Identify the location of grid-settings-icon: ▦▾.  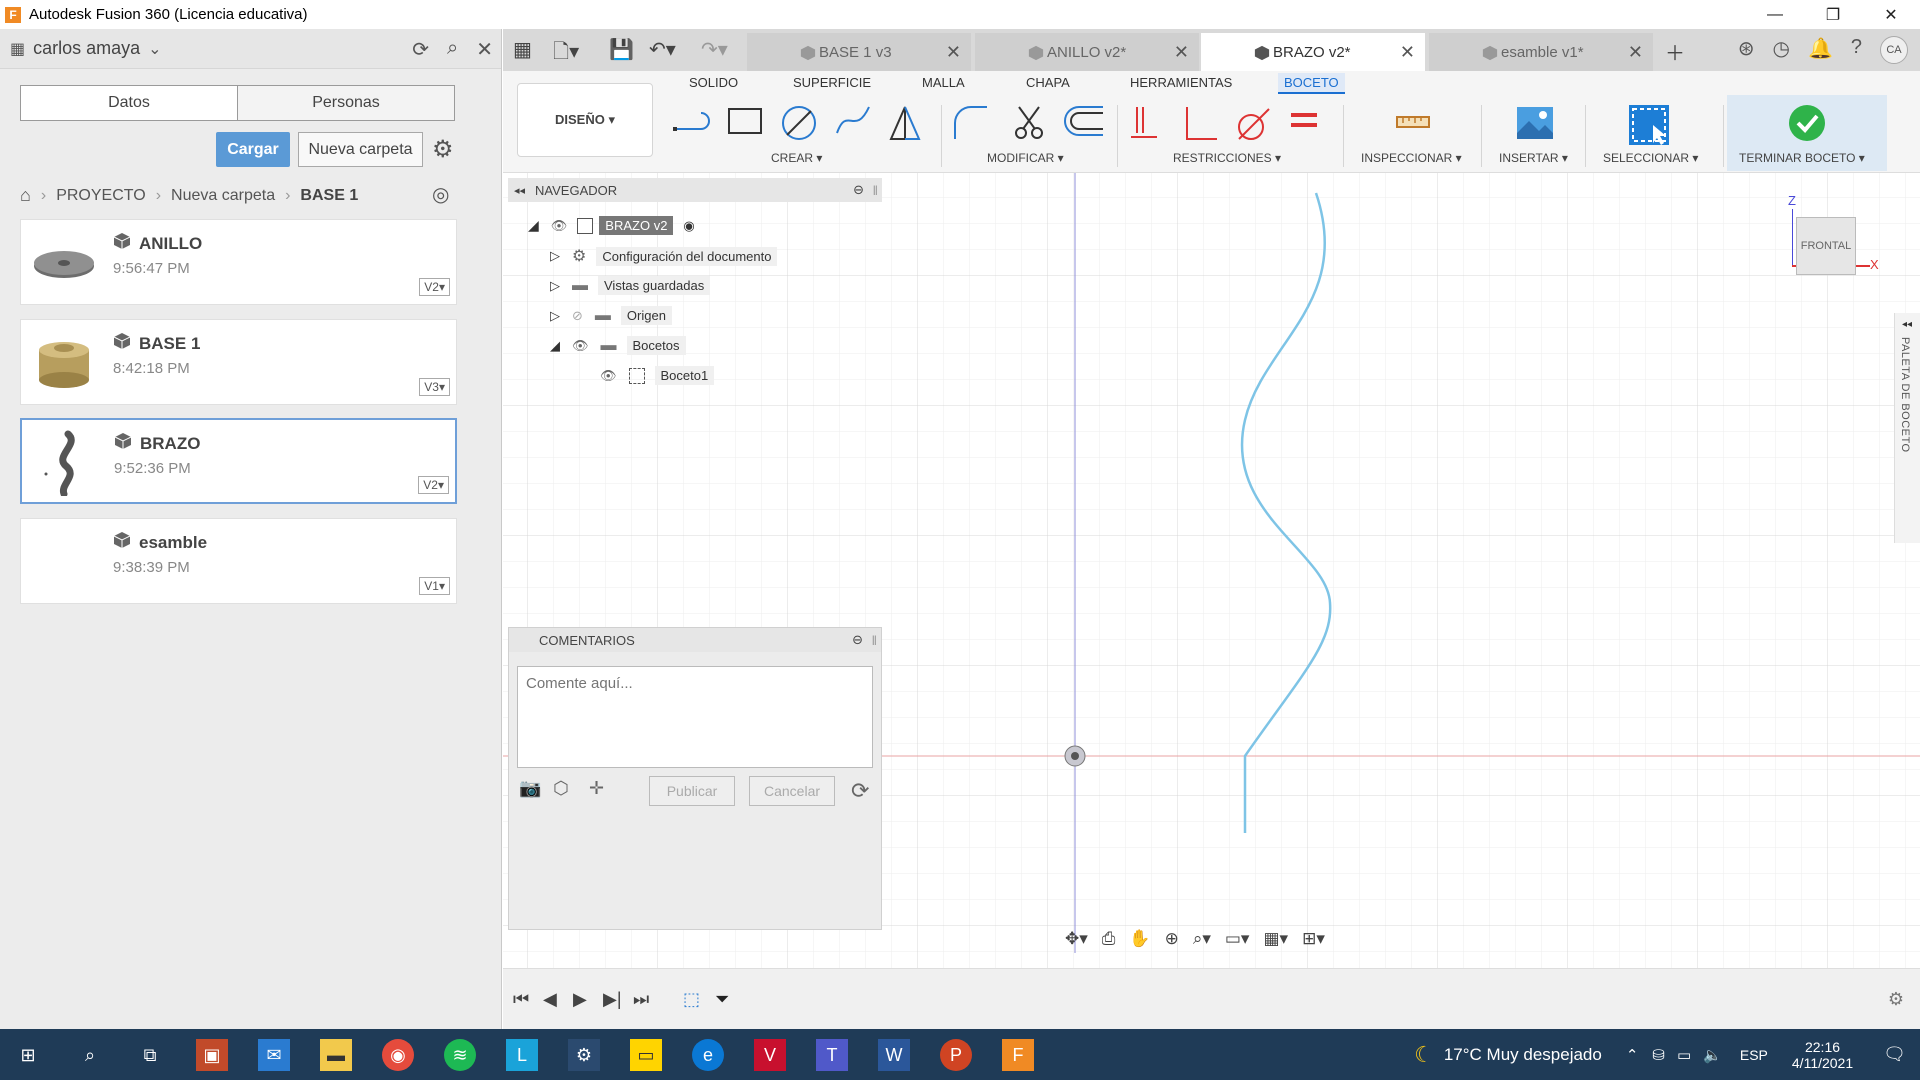
(1275, 944).